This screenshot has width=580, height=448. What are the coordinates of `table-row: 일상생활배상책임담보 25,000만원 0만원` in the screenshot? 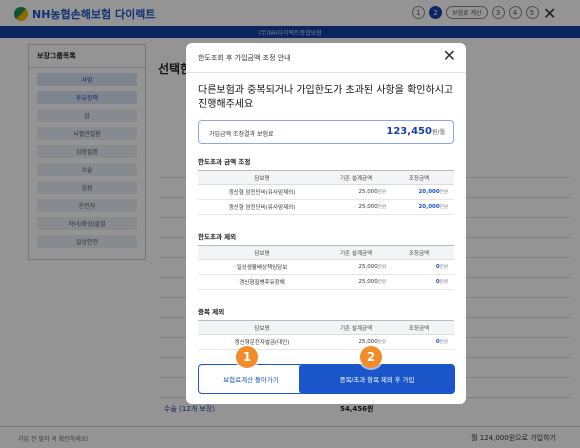 It's located at (326, 267).